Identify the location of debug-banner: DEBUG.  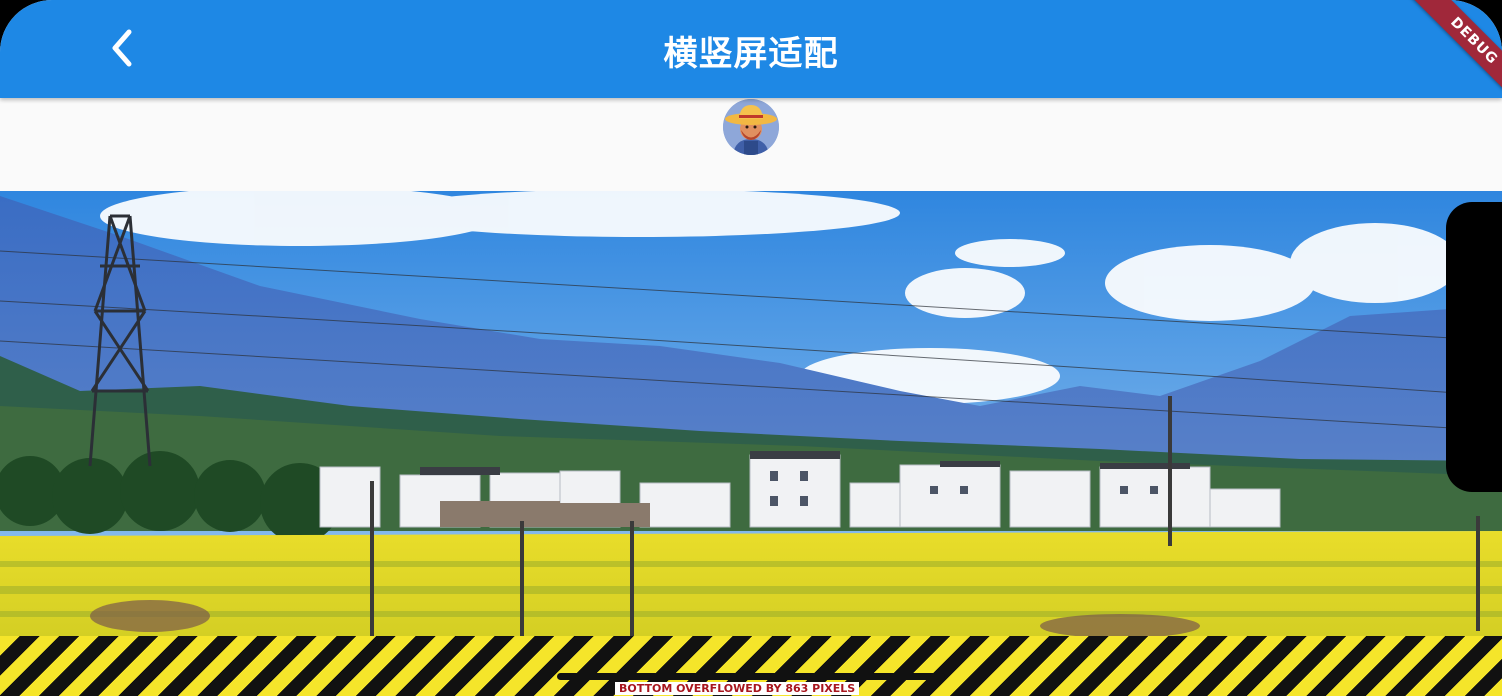
(1447, 55).